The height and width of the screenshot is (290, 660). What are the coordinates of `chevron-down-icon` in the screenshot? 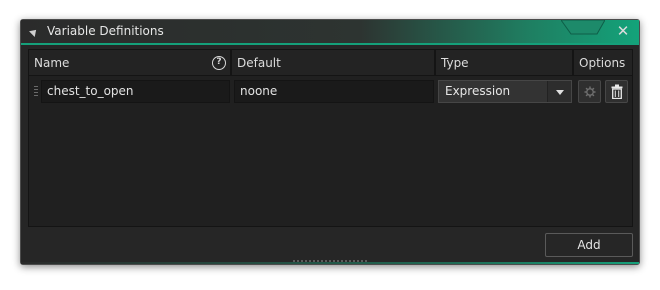 It's located at (560, 92).